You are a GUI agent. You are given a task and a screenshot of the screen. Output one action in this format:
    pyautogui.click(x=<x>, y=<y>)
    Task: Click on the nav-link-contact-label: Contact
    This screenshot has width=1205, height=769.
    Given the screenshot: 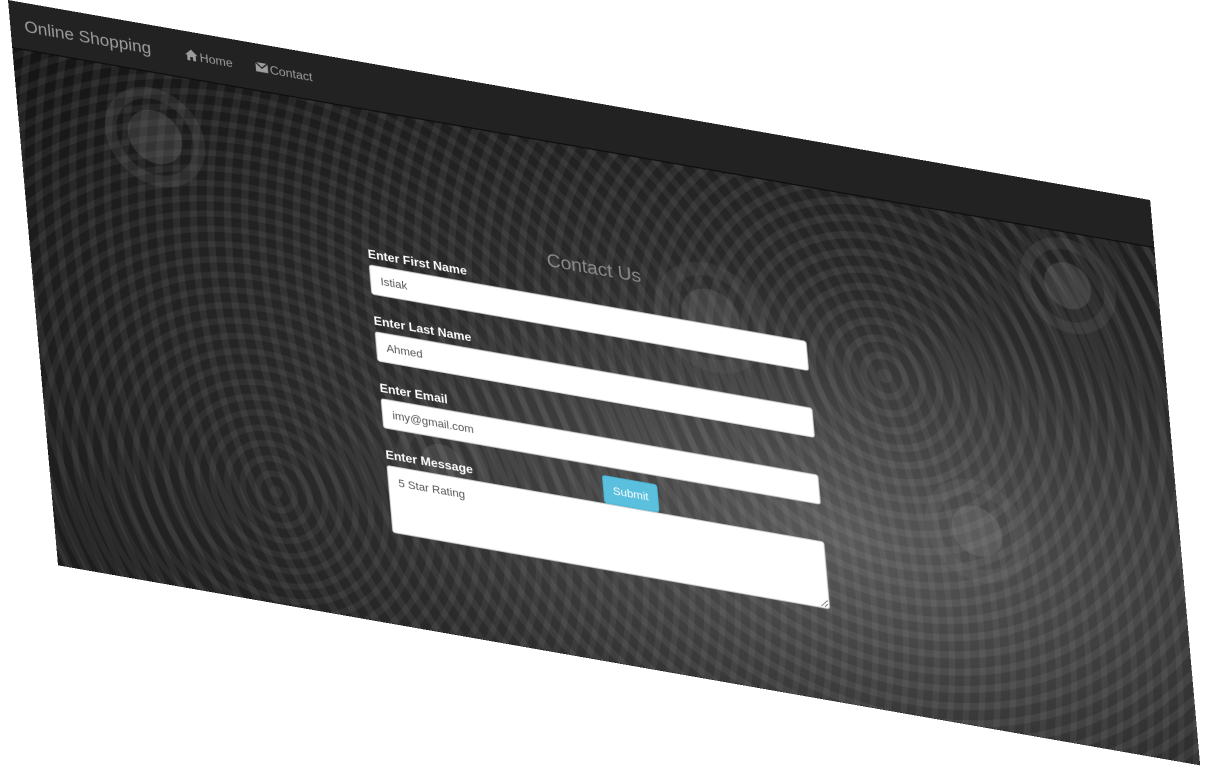 What is the action you would take?
    pyautogui.click(x=291, y=72)
    